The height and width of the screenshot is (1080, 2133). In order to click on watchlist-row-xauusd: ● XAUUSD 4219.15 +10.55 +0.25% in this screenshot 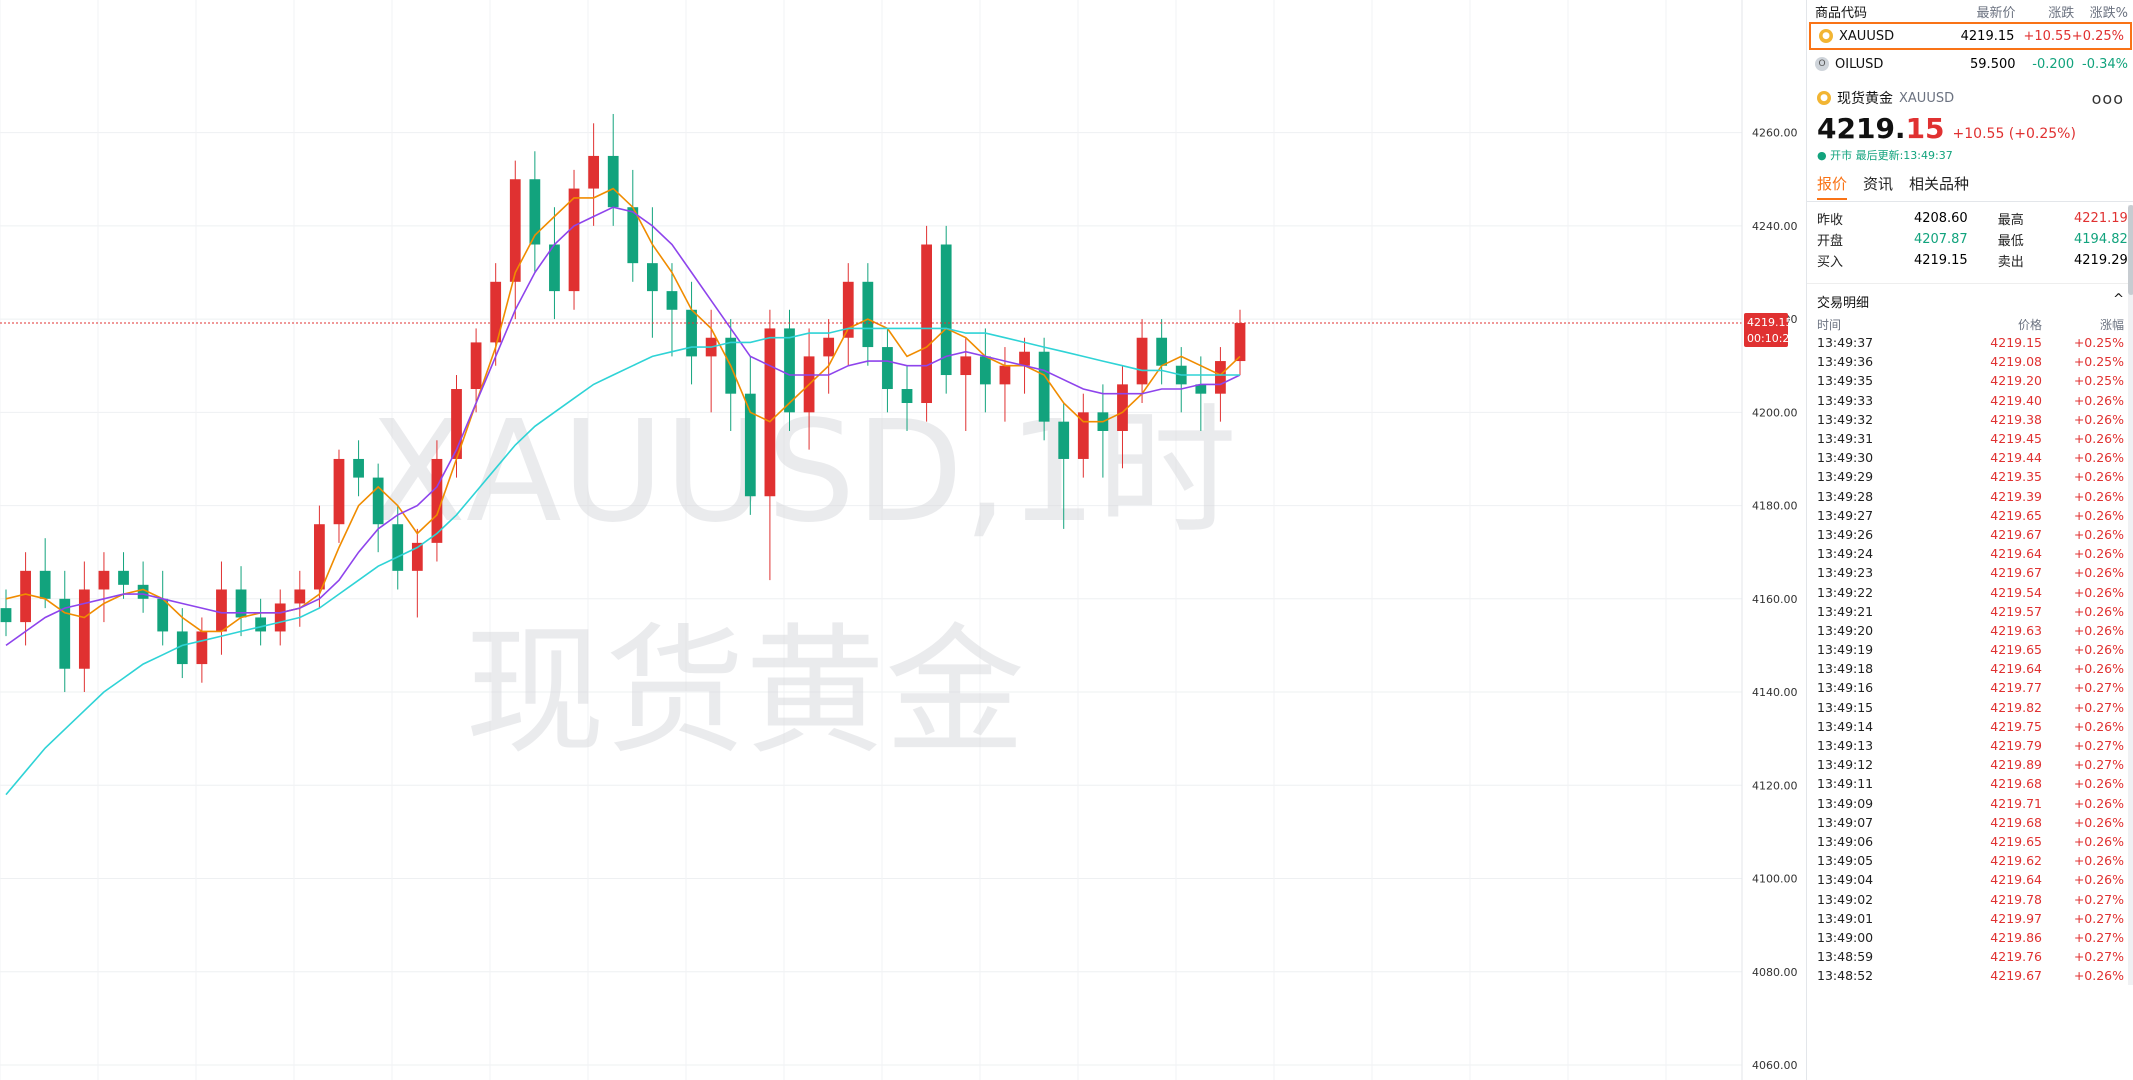, I will do `click(1970, 36)`.